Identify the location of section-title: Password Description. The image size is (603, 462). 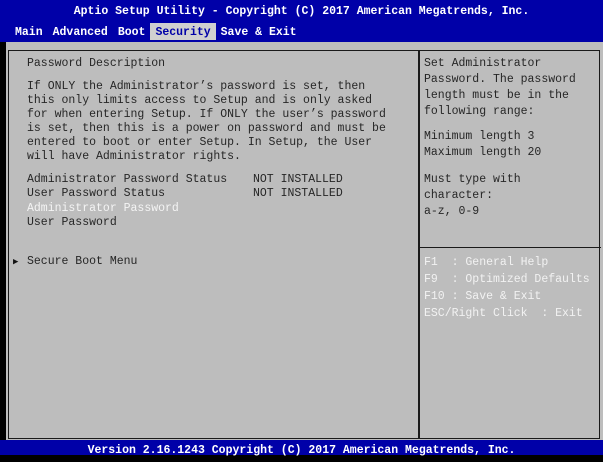
(96, 63).